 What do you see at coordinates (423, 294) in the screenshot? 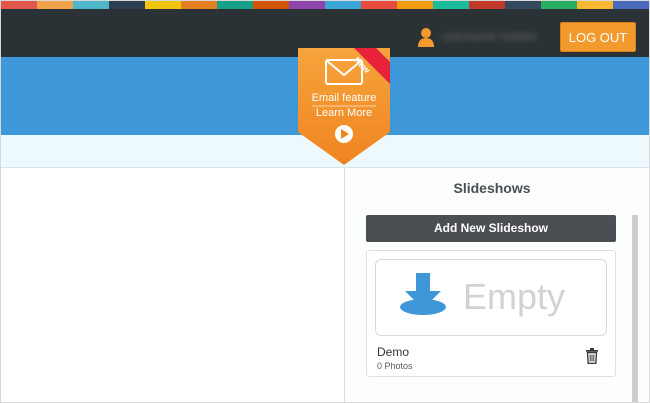
I see `download-icon` at bounding box center [423, 294].